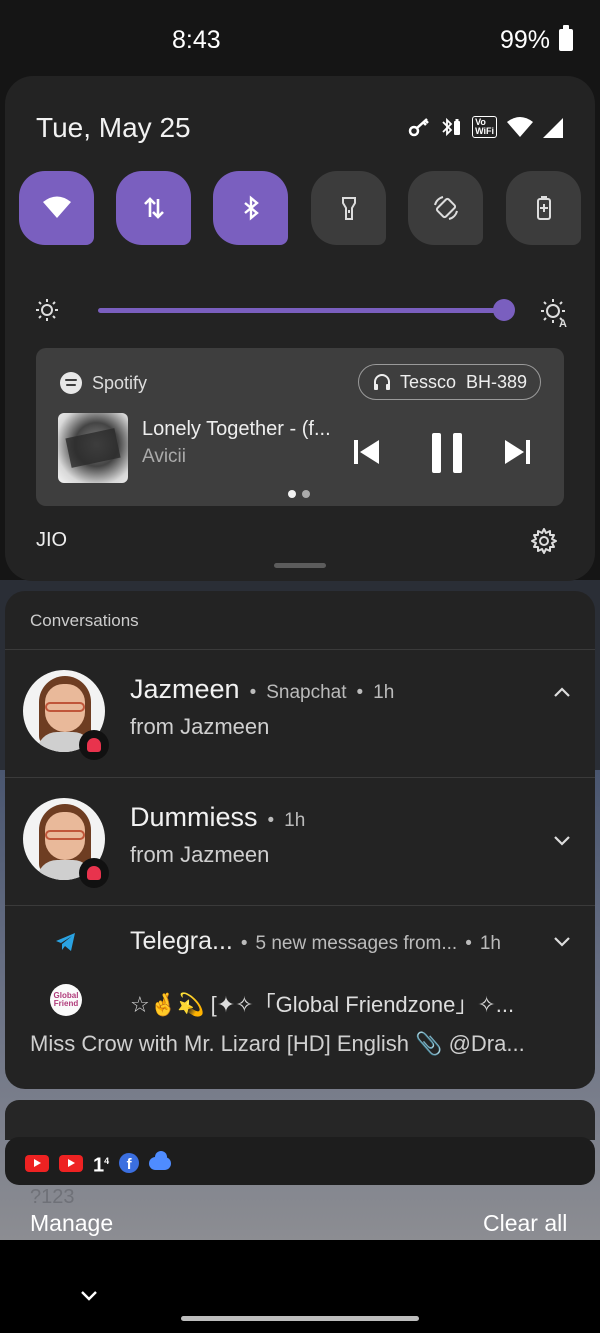  I want to click on bluetooth-icon, so click(251, 208).